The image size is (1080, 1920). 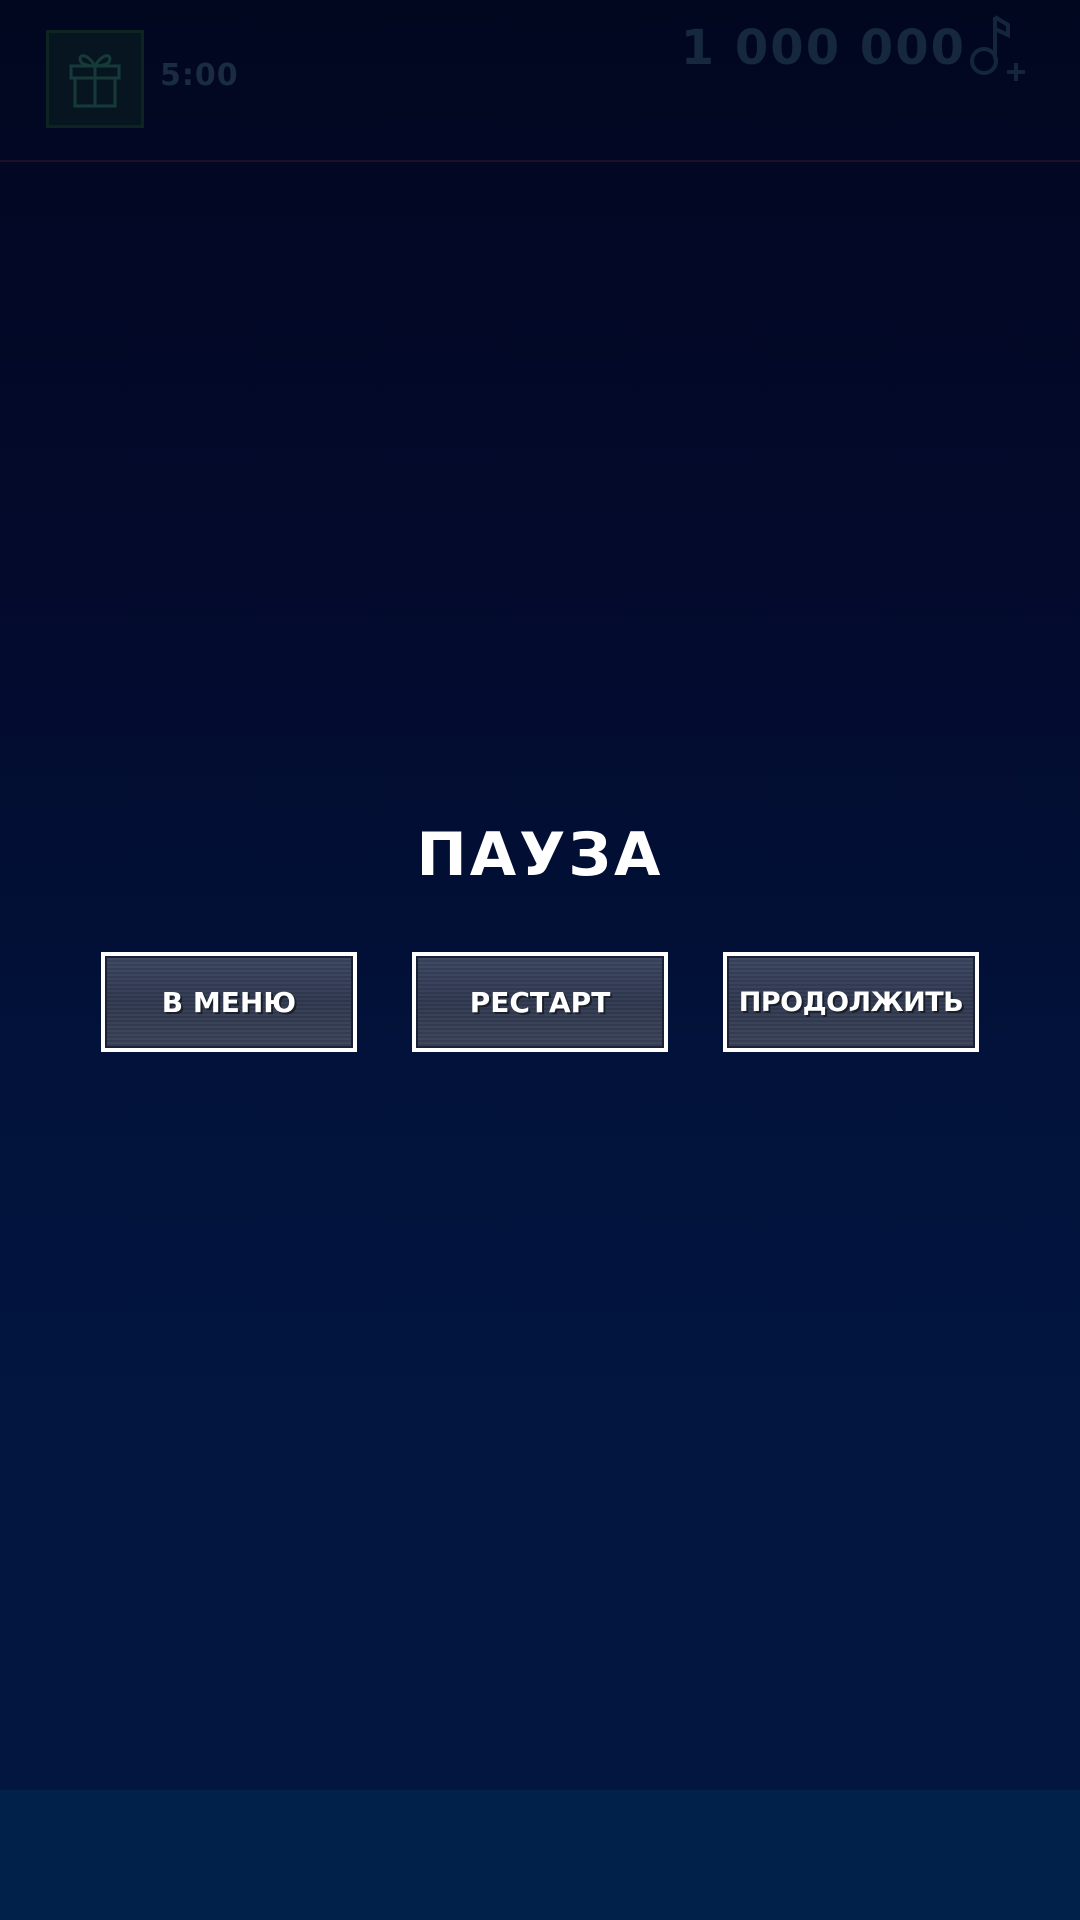 What do you see at coordinates (540, 1855) in the screenshot?
I see `bottom-banner-area` at bounding box center [540, 1855].